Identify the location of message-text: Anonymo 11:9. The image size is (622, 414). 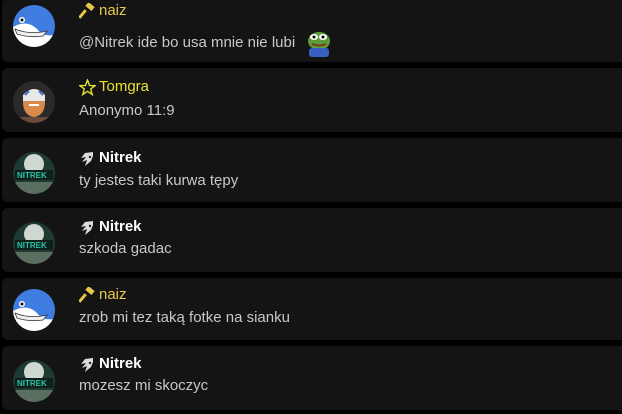
(127, 110).